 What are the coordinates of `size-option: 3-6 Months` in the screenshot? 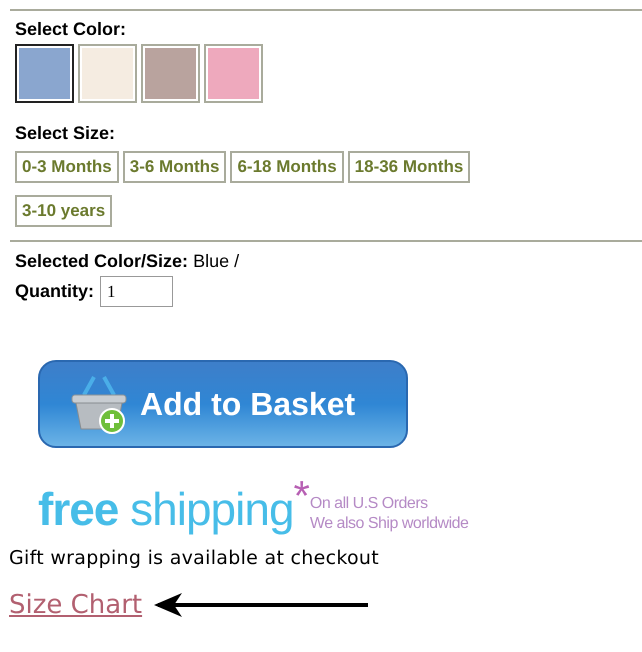 It's located at (174, 167).